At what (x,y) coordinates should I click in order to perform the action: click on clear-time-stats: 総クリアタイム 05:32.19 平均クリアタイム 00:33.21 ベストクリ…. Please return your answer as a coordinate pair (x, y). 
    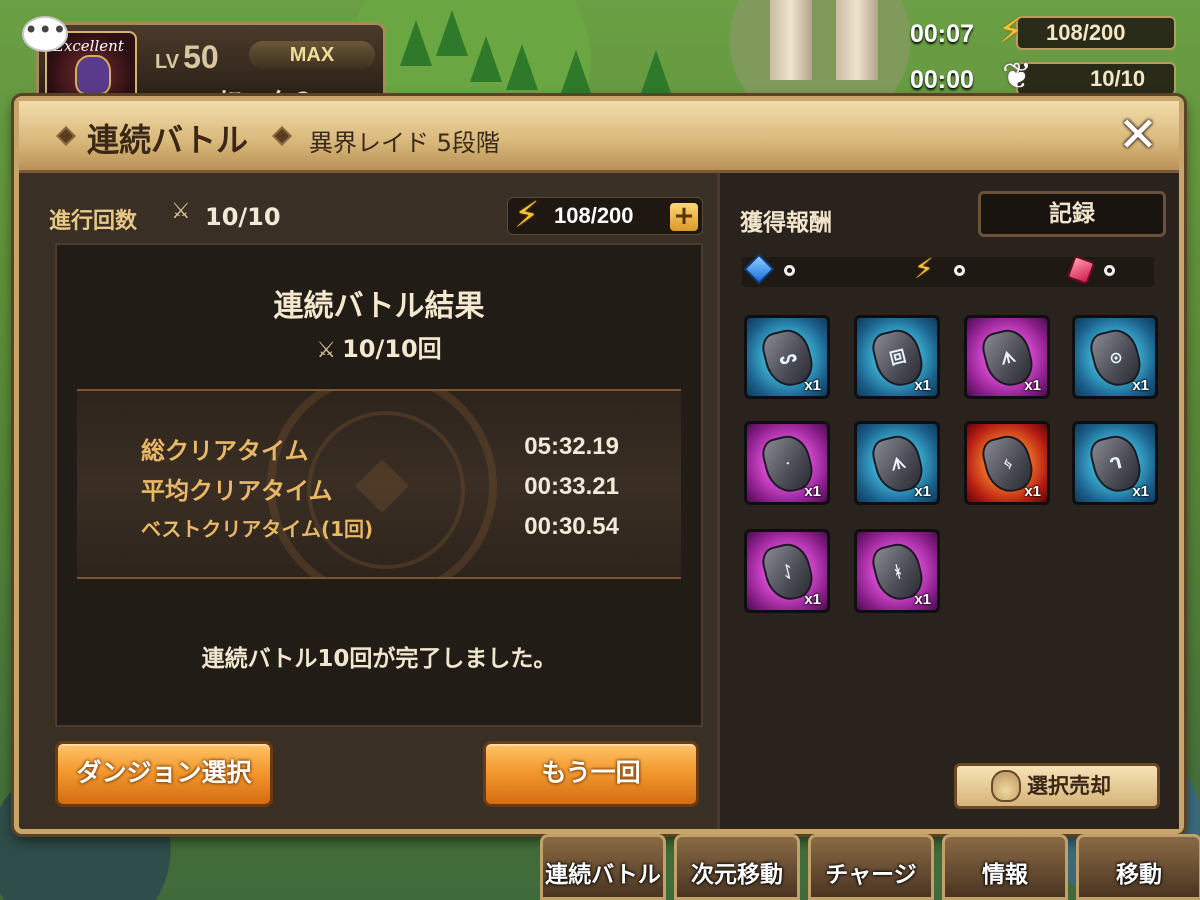
    Looking at the image, I should click on (379, 484).